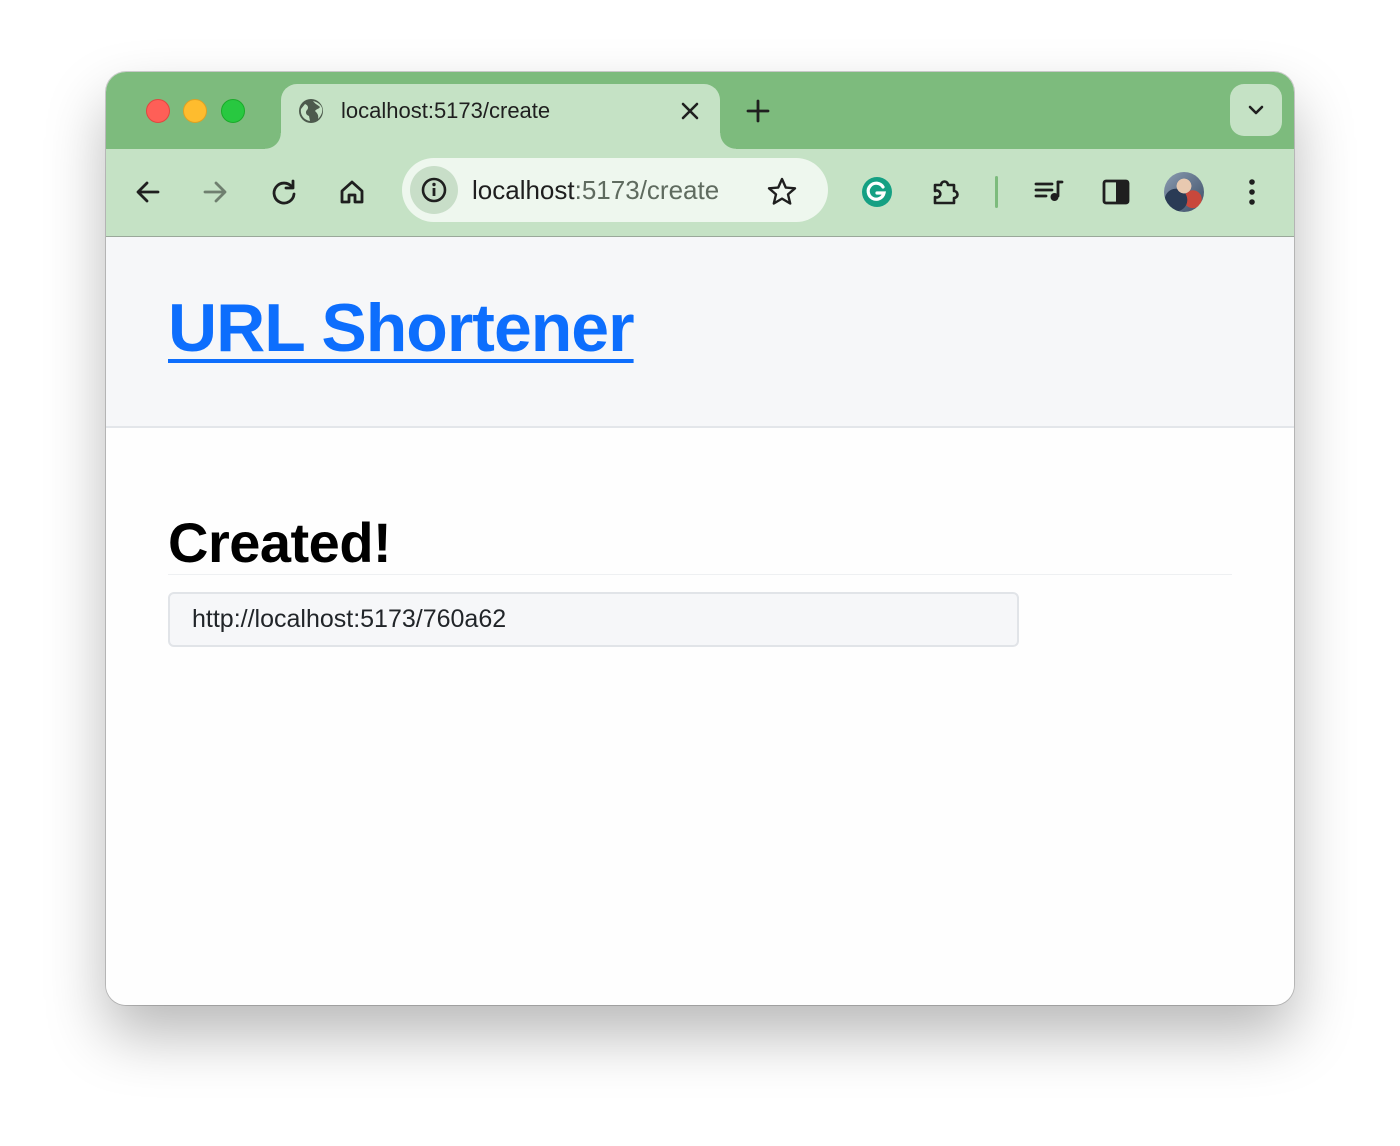  Describe the element at coordinates (284, 192) in the screenshot. I see `reload-icon` at that location.